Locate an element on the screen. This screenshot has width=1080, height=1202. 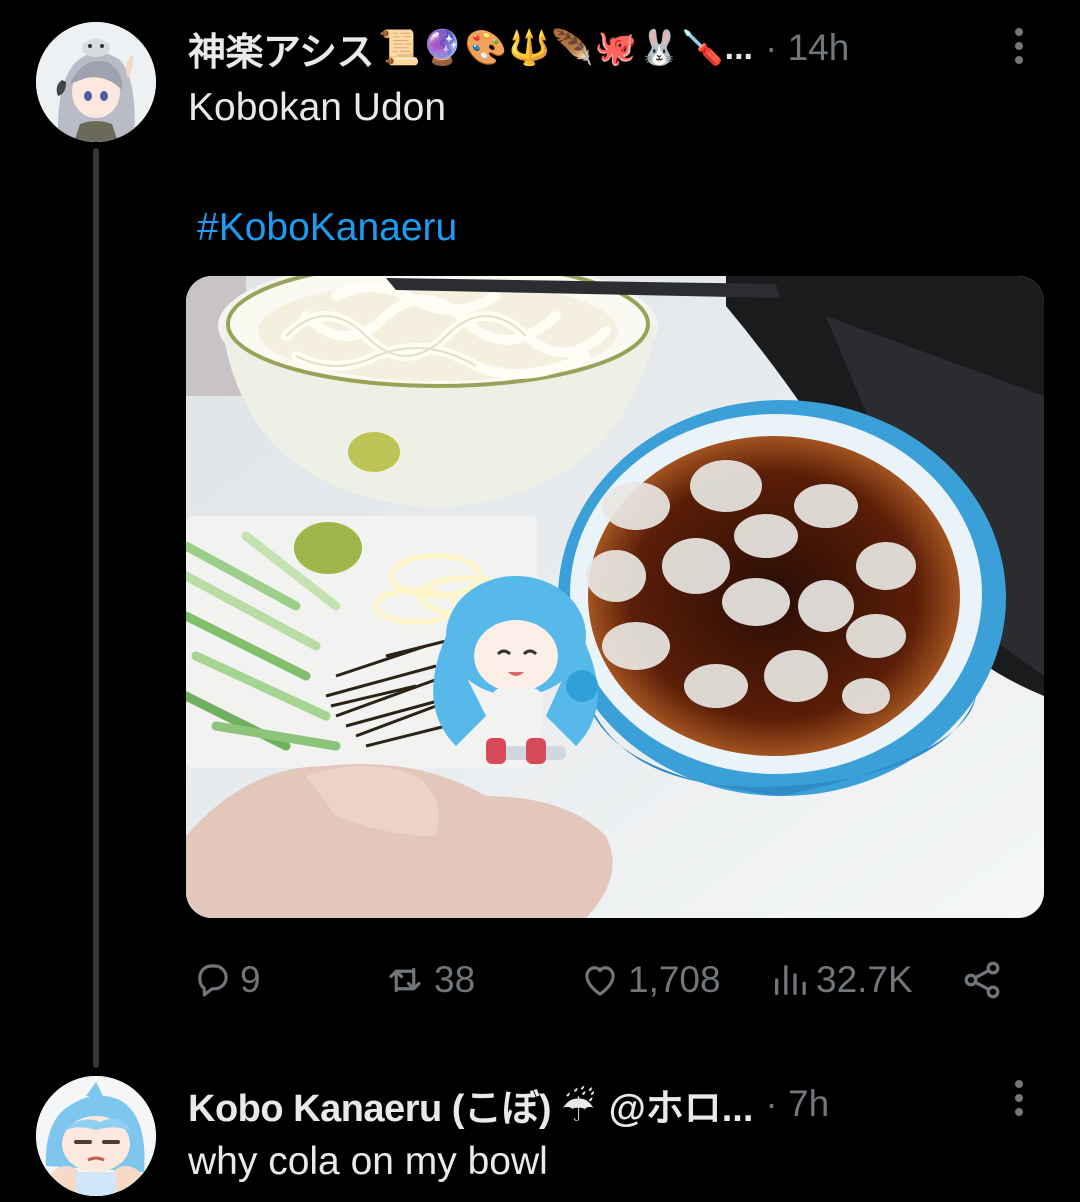
like-count: 1,708 is located at coordinates (674, 979).